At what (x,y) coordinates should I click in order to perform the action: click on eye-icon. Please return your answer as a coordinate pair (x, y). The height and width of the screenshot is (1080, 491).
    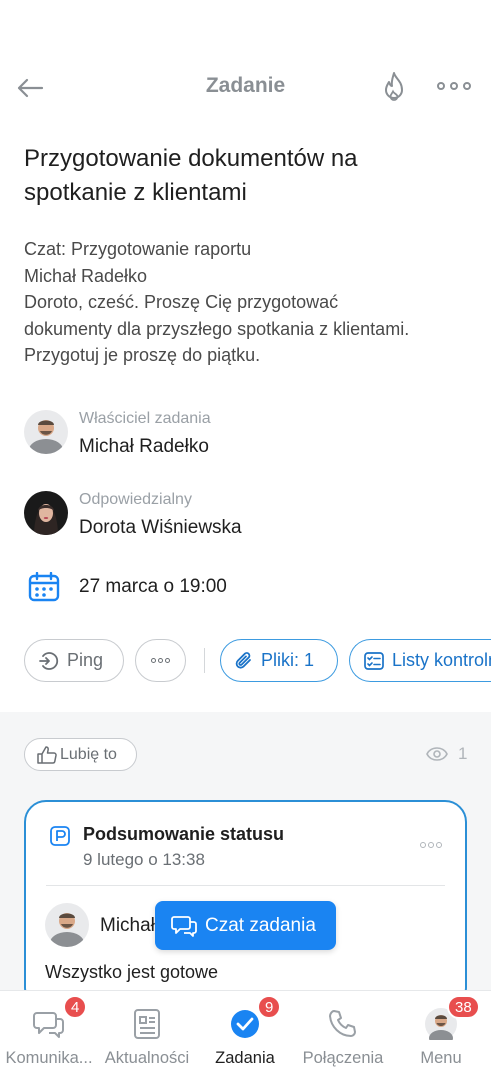
    Looking at the image, I should click on (437, 754).